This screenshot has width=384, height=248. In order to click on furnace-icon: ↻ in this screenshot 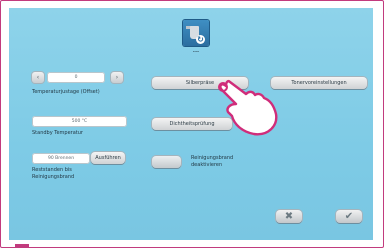, I will do `click(196, 33)`.